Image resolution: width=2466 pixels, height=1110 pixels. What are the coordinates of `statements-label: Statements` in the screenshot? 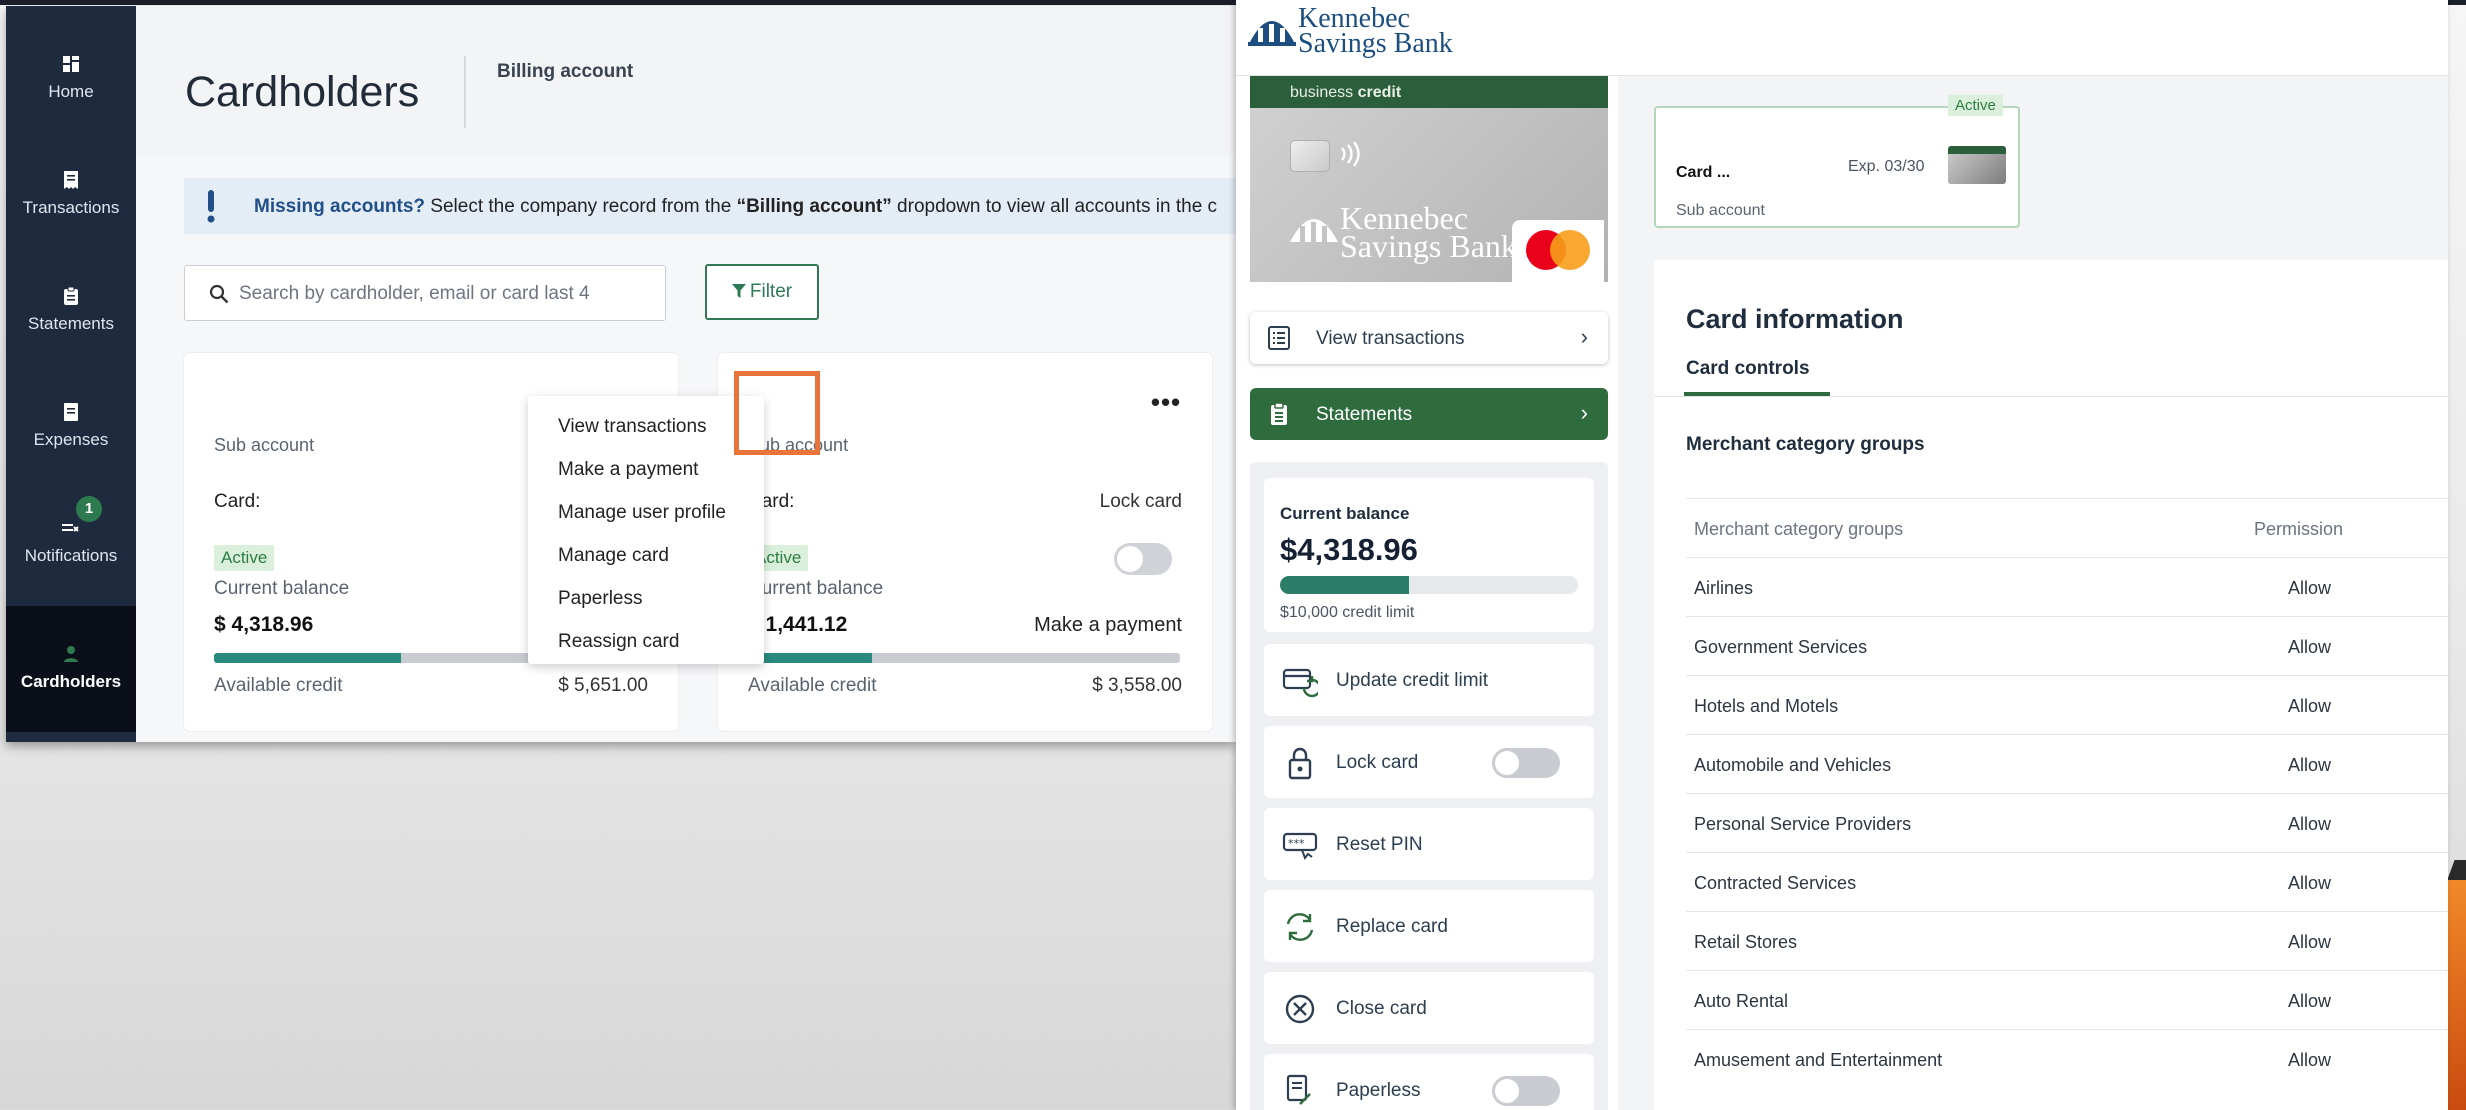 It's located at (1364, 414).